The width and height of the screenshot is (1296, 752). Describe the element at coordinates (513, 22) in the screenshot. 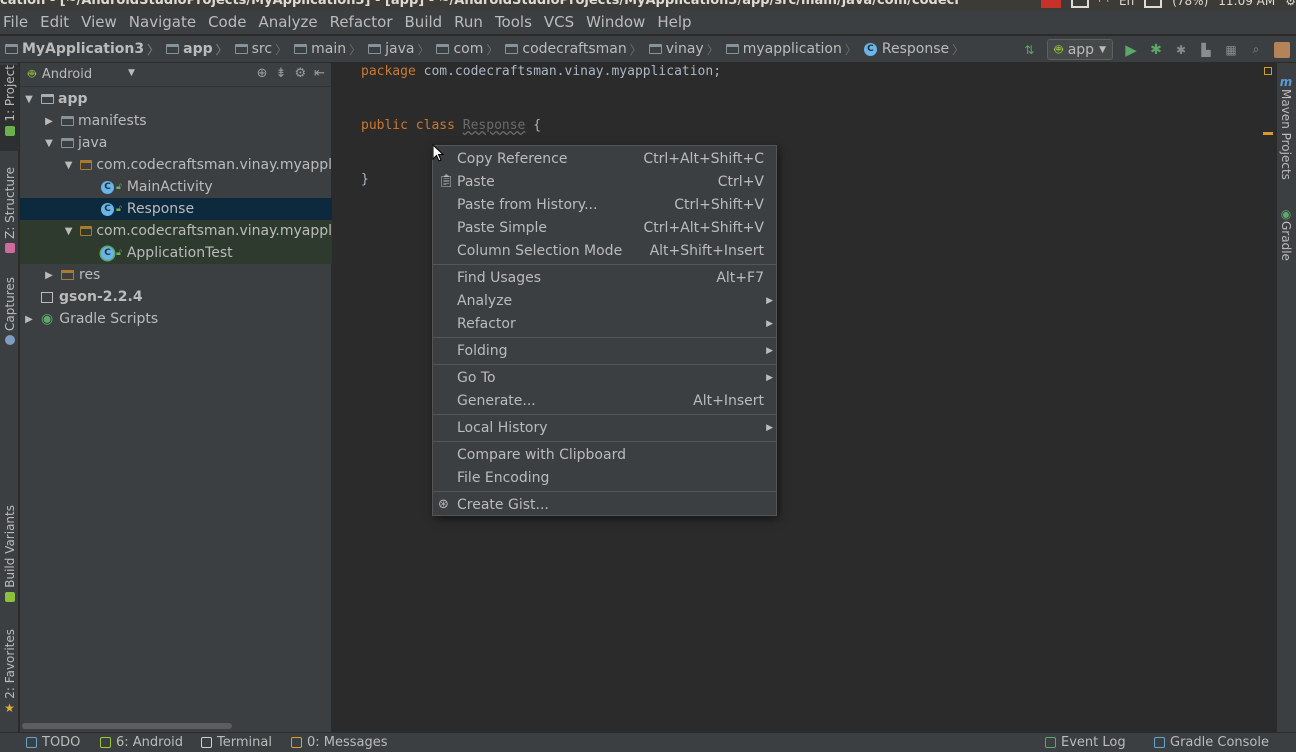

I see `menu-tools: Tools` at that location.